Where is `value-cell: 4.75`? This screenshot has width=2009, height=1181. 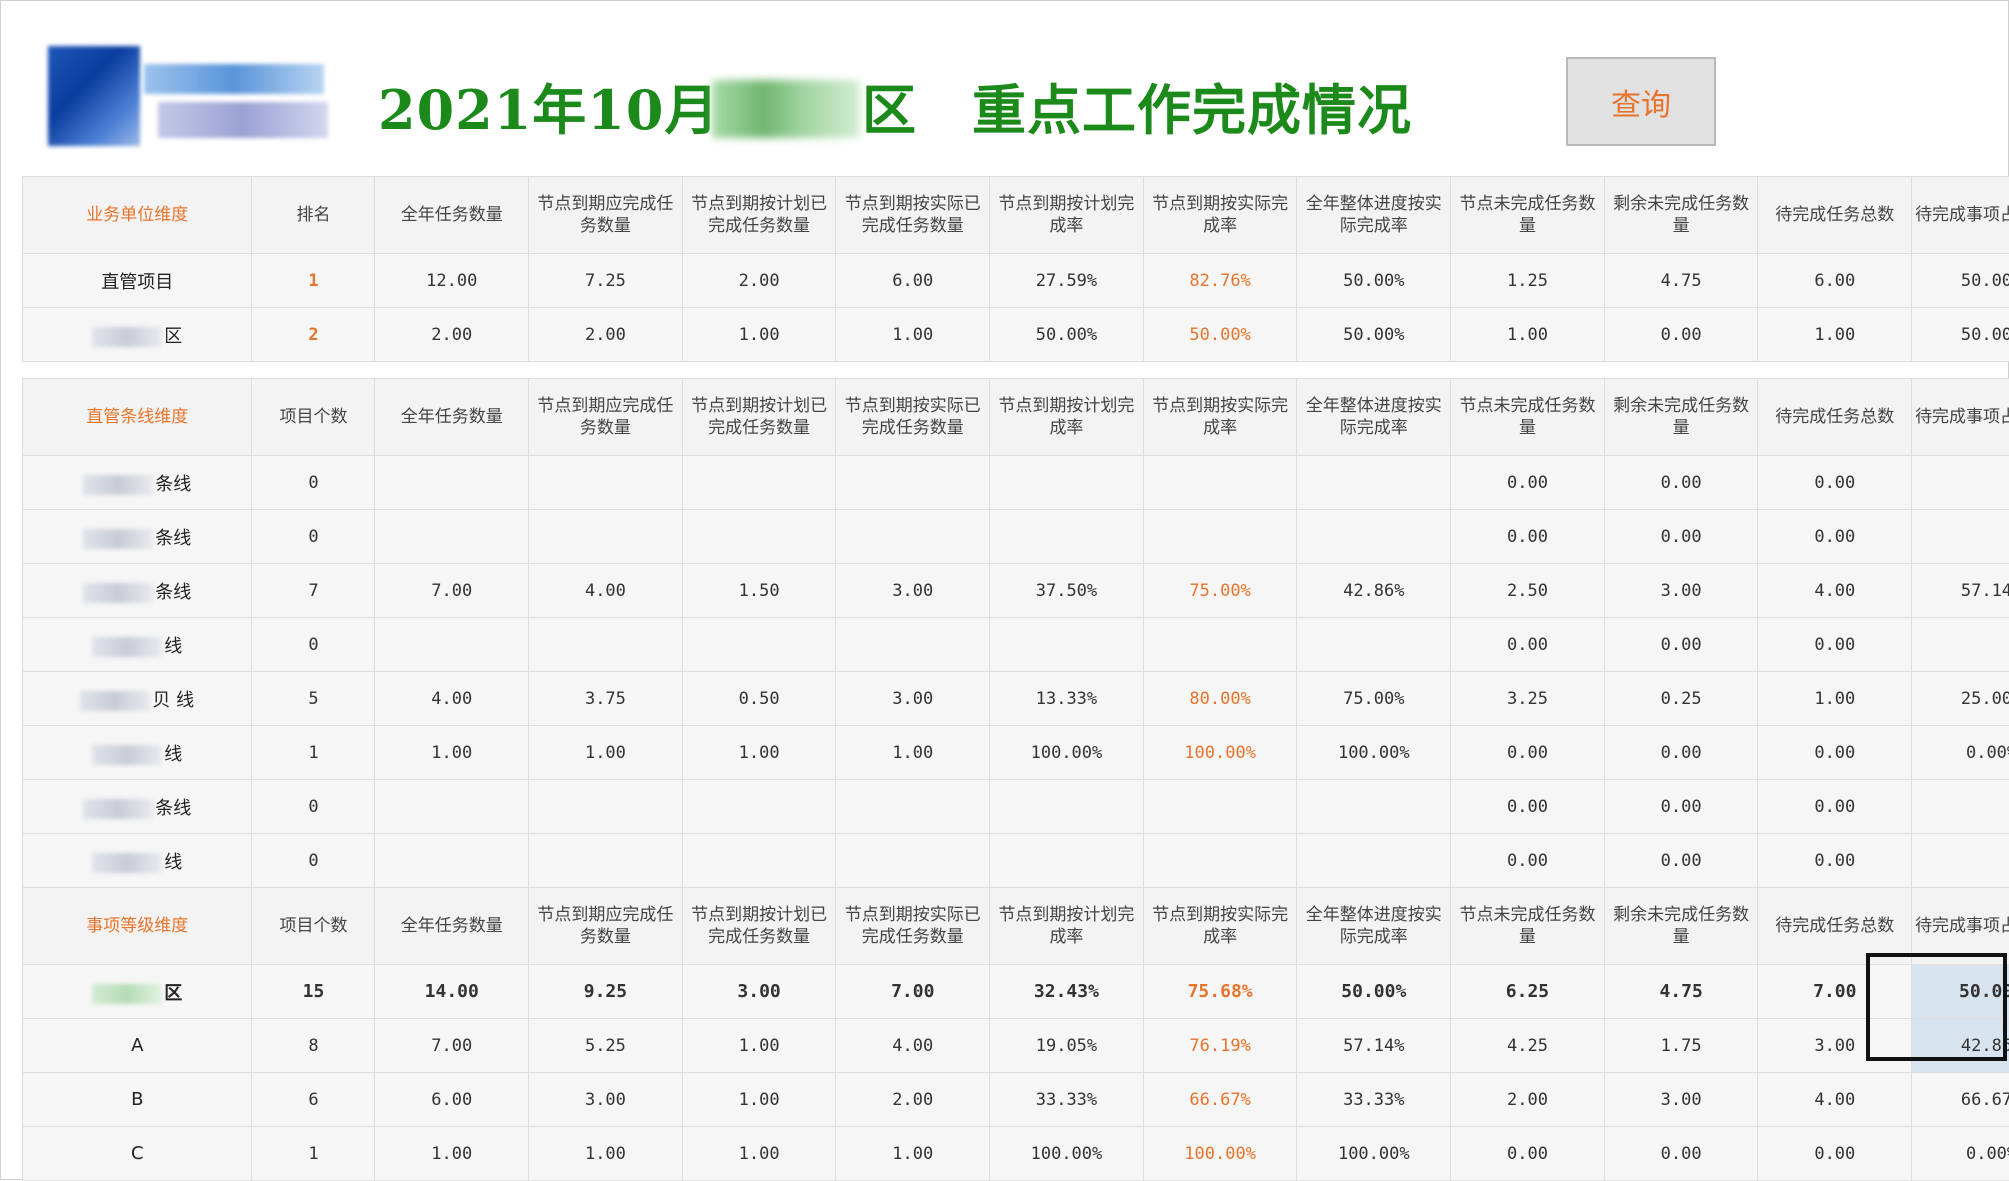
value-cell: 4.75 is located at coordinates (1681, 281).